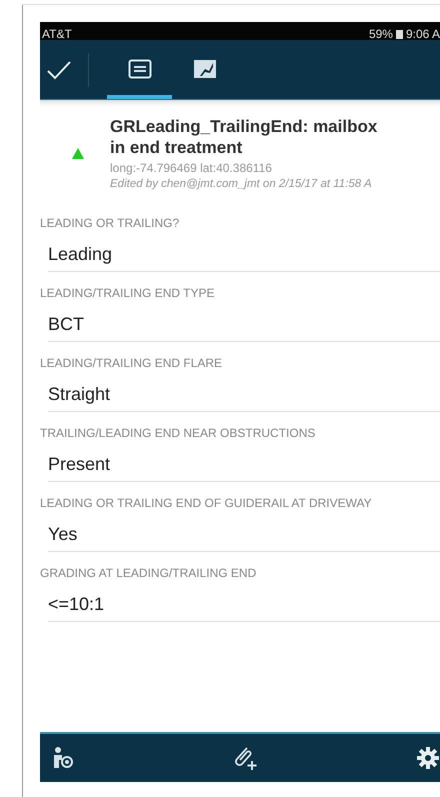 This screenshot has width=440, height=797. Describe the element at coordinates (244, 398) in the screenshot. I see `field-value: Straight` at that location.